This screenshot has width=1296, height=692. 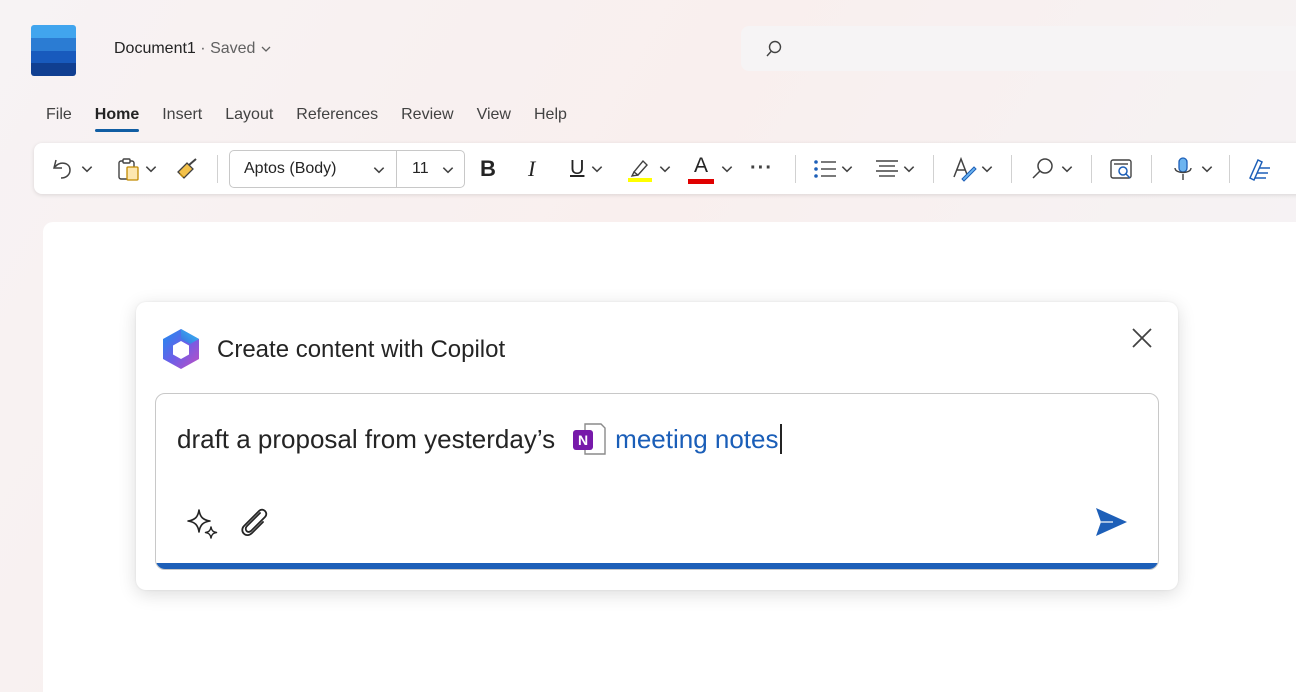 I want to click on font-color-button: A, so click(x=711, y=168).